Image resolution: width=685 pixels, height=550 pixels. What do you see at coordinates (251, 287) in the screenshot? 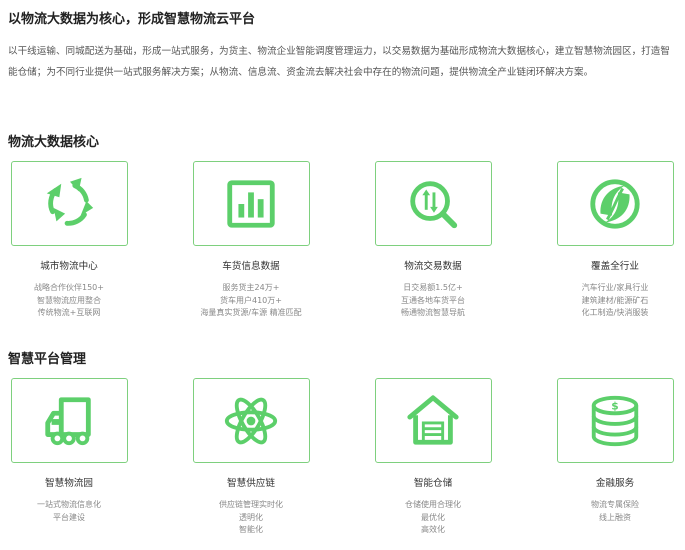
I see `feature-card-line: 服务货主24万+` at bounding box center [251, 287].